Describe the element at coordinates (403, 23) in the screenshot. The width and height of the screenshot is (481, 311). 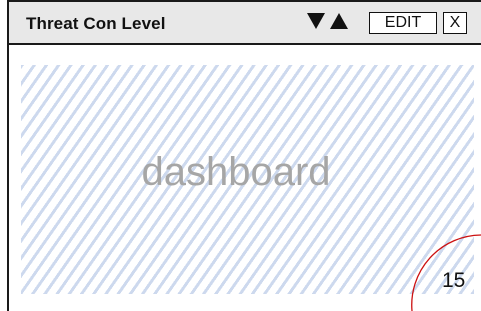
I see `edit-button: EDIT` at that location.